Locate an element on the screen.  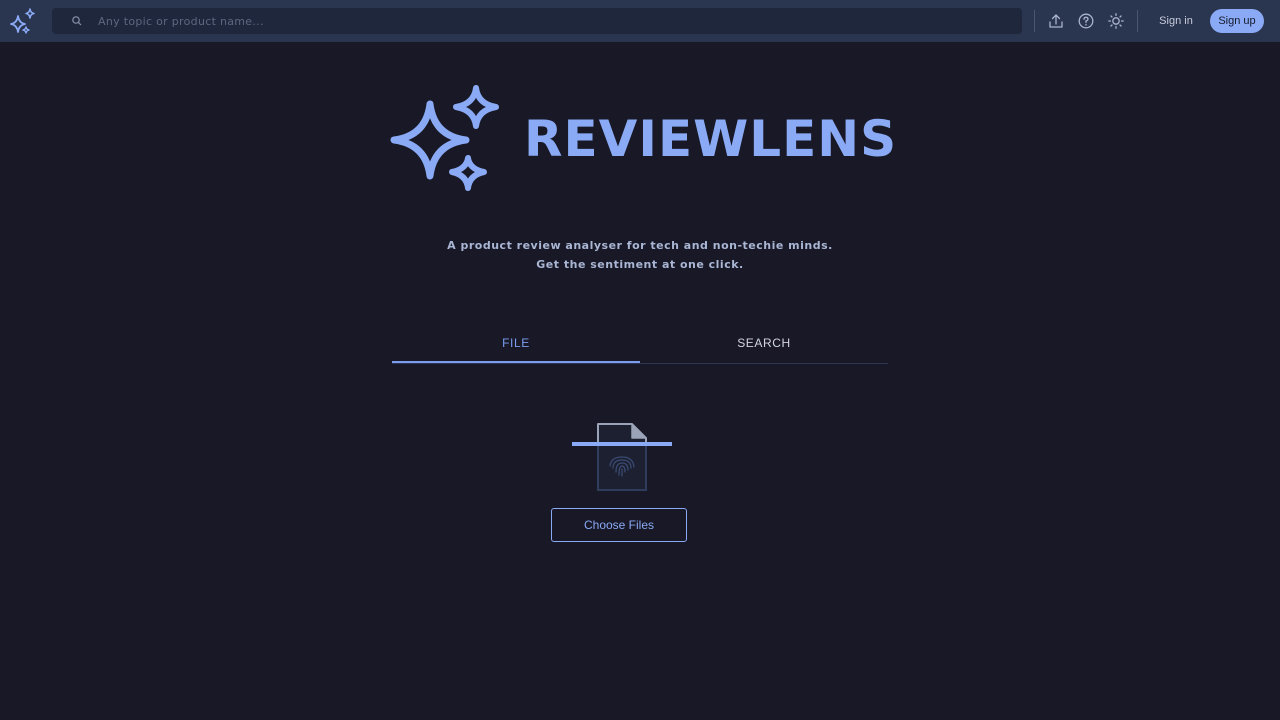
search-input is located at coordinates (548, 21).